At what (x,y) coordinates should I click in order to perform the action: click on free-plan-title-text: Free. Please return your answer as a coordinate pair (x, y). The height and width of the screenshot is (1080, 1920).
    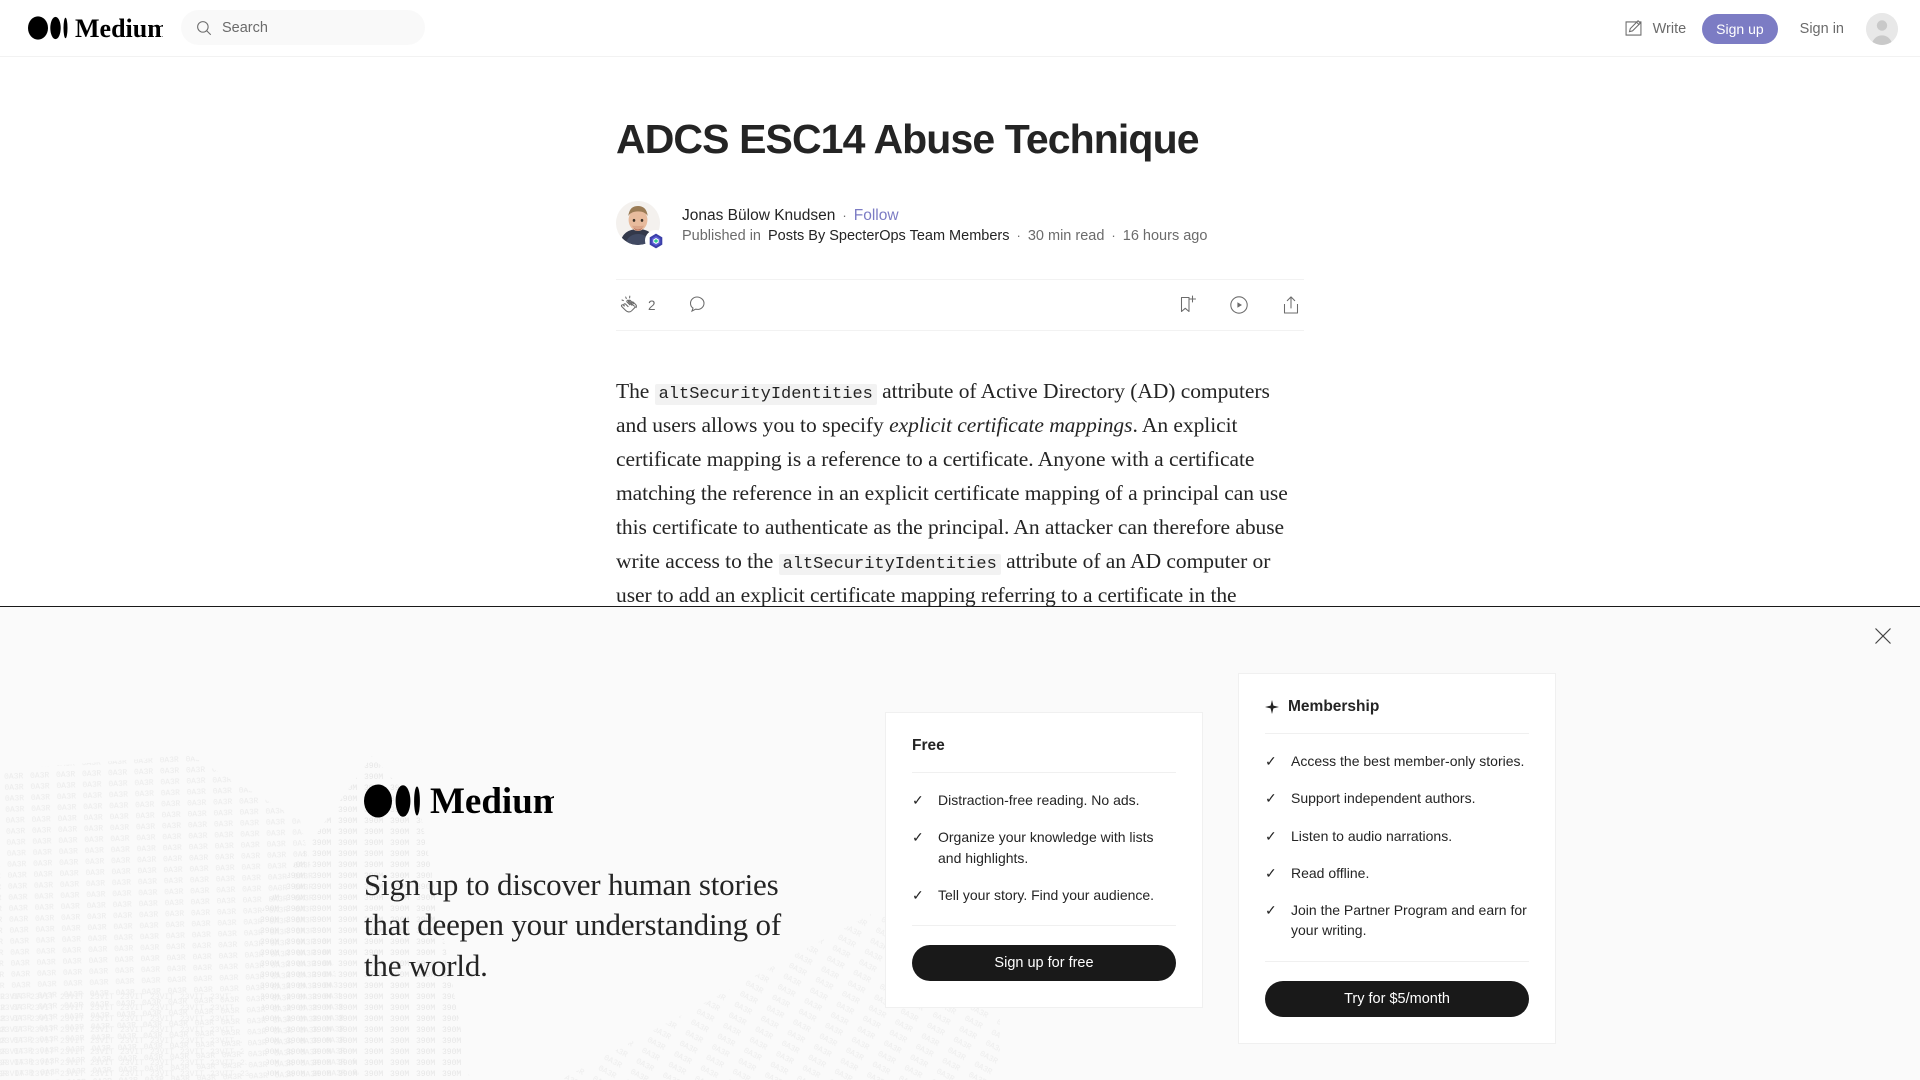
    Looking at the image, I should click on (928, 745).